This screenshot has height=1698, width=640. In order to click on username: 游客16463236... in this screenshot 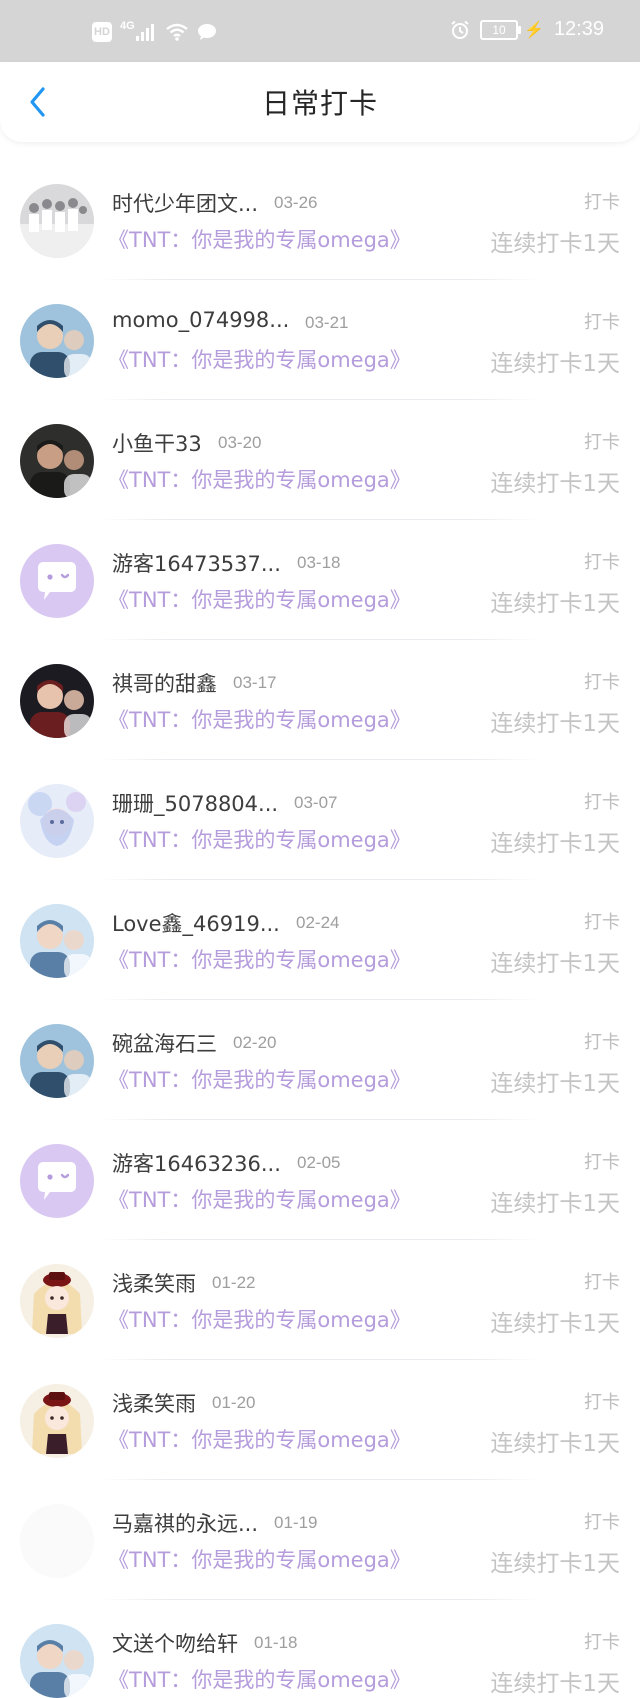, I will do `click(196, 1163)`.